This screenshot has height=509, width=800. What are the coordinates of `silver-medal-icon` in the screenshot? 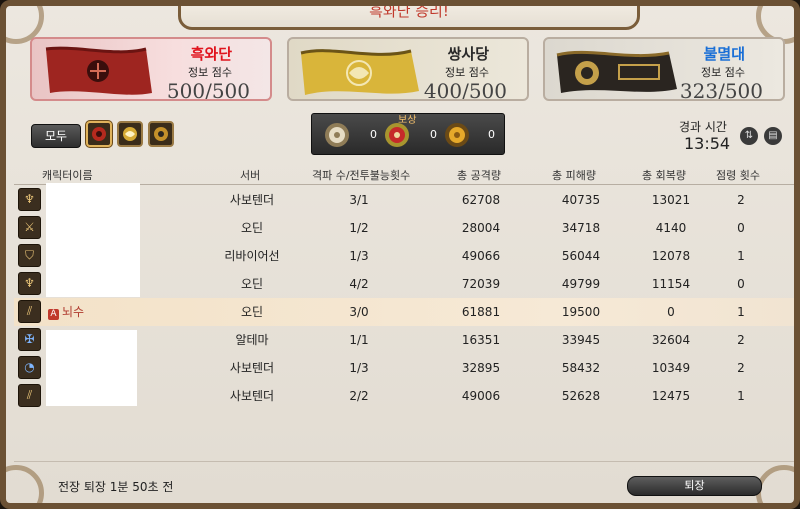 It's located at (337, 135).